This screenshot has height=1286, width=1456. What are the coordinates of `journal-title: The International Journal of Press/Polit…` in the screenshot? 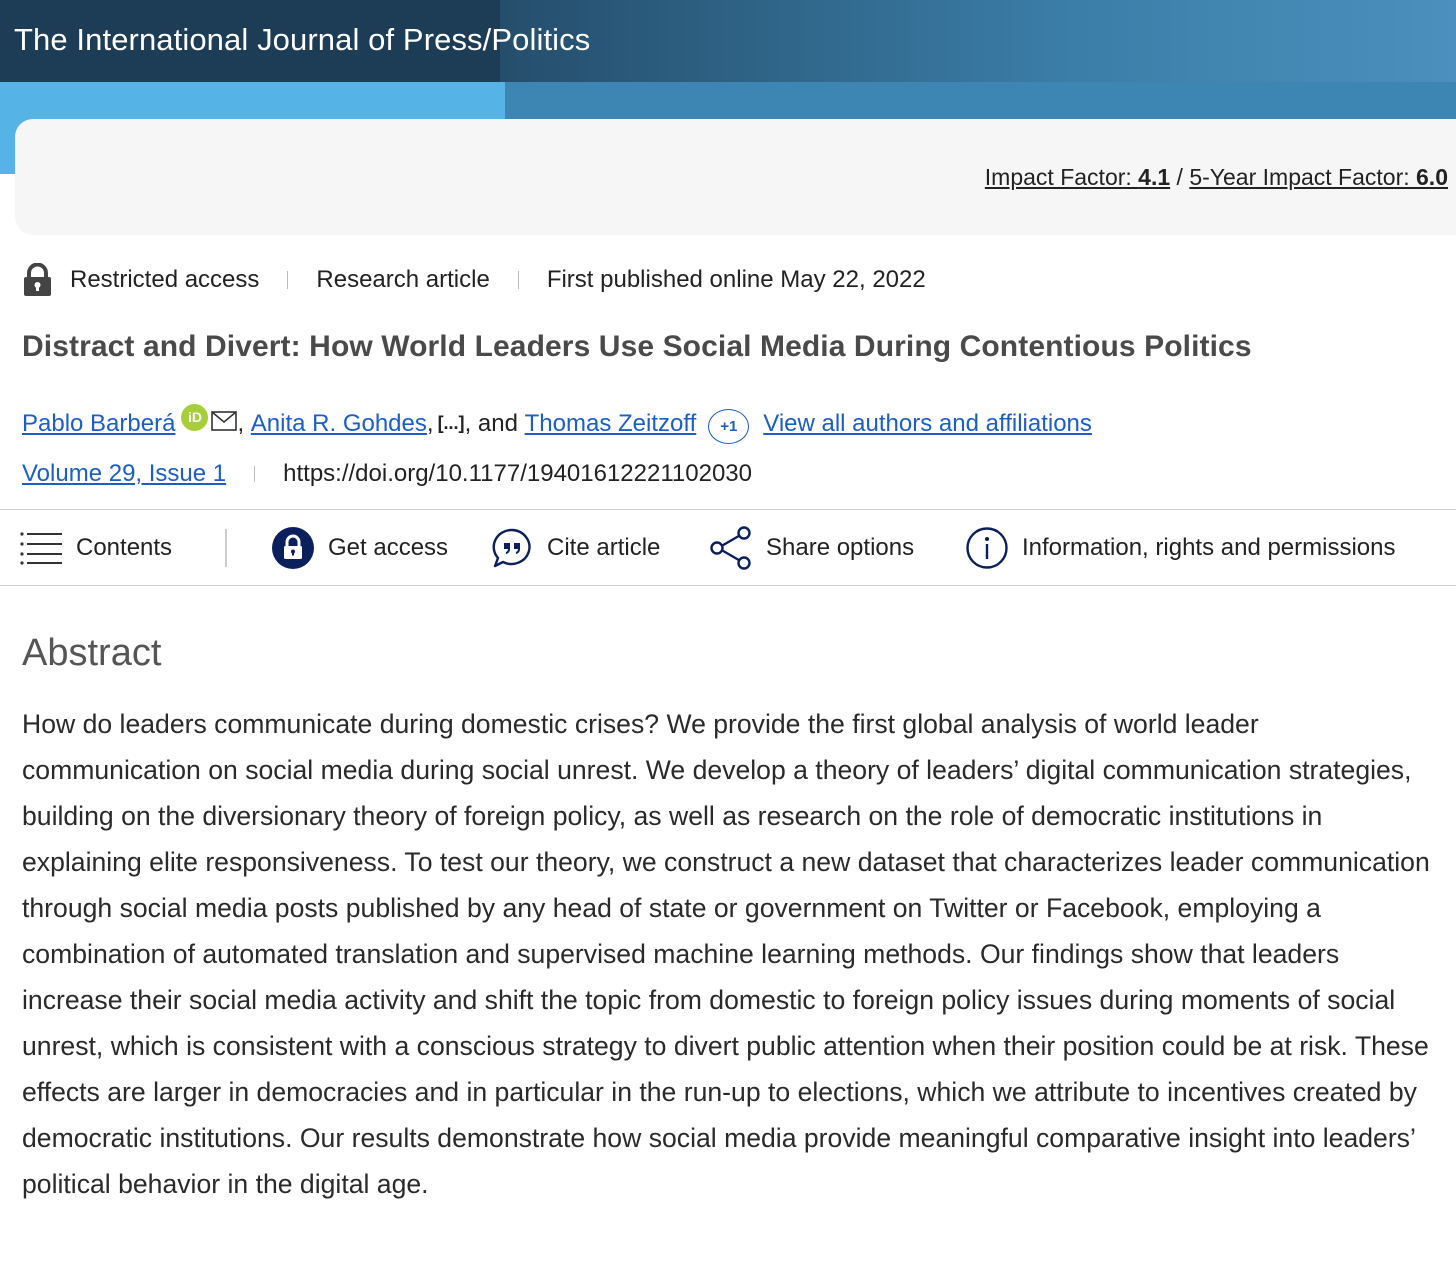 It's located at (302, 40).